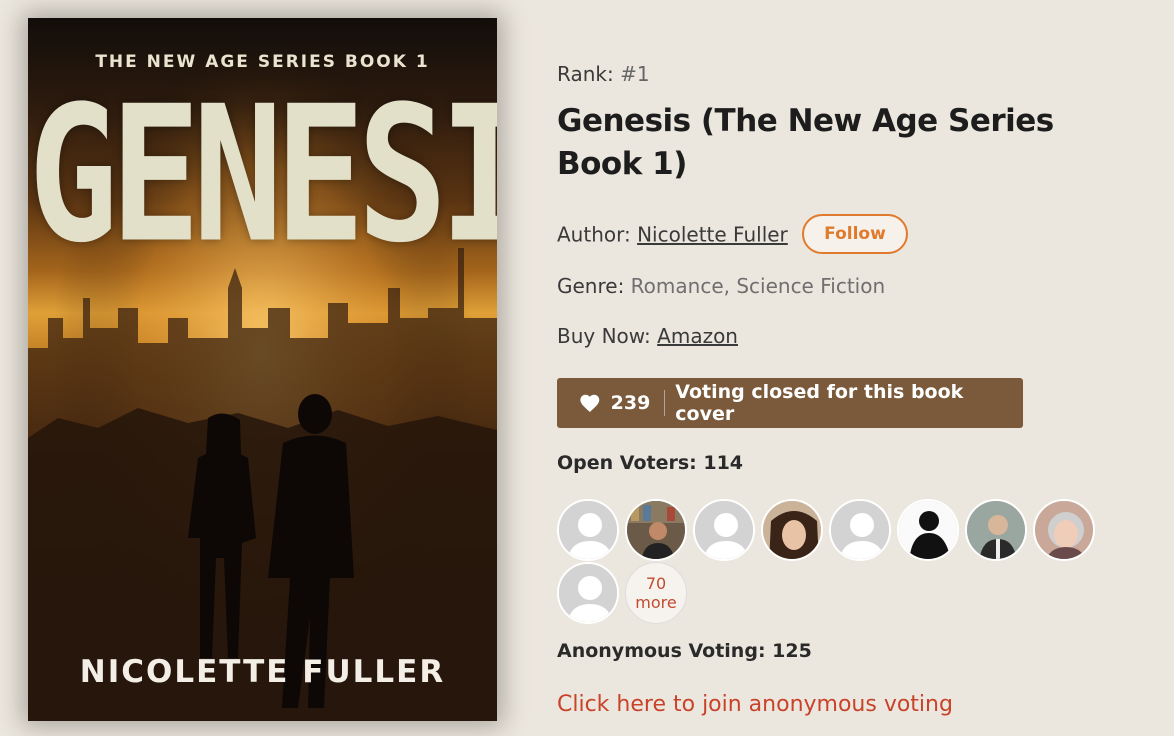  Describe the element at coordinates (819, 403) in the screenshot. I see `vote-status: Voting closed for this book cover` at that location.